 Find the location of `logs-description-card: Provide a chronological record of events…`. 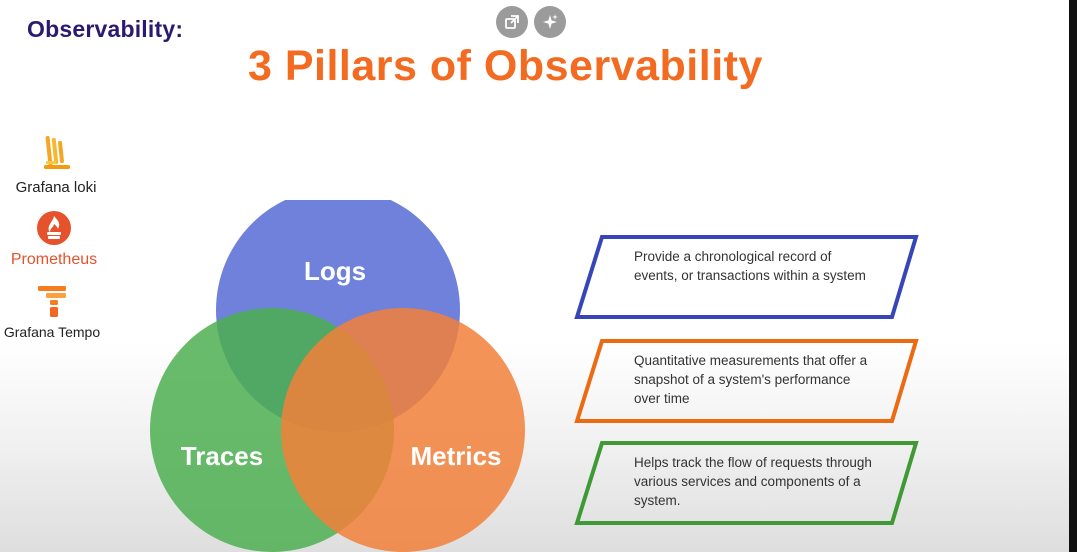

logs-description-card: Provide a chronological record of events… is located at coordinates (747, 278).